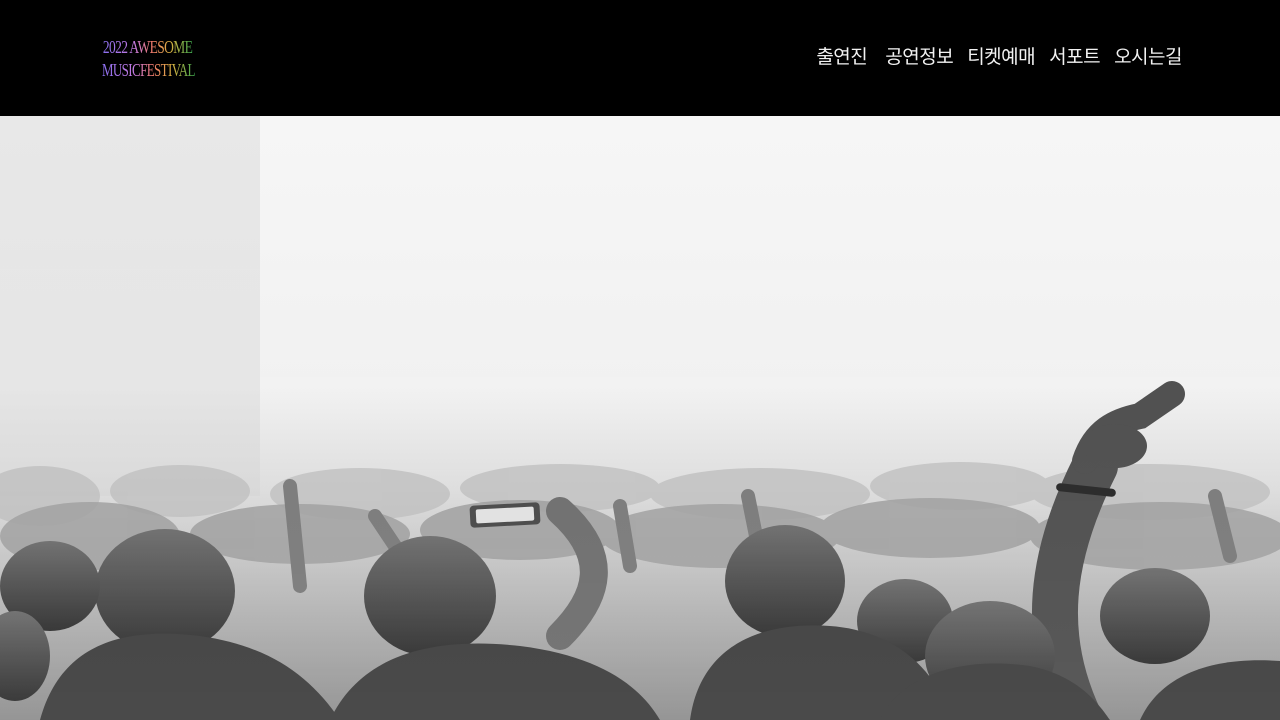 The width and height of the screenshot is (1280, 720). What do you see at coordinates (1074, 57) in the screenshot?
I see `nav-item-support: 서포트` at bounding box center [1074, 57].